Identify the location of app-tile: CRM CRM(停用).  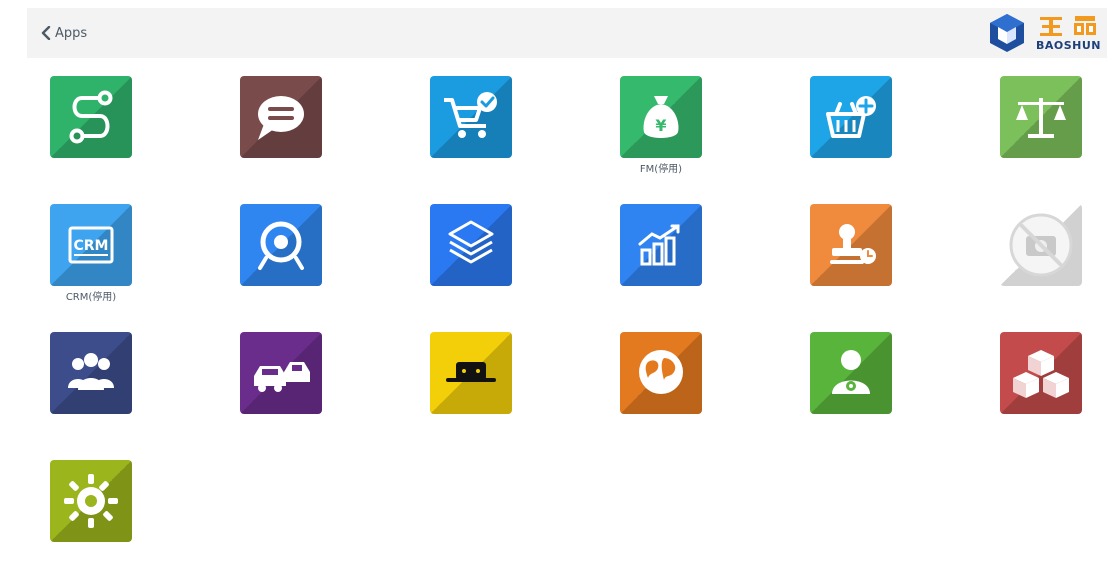
(91, 264).